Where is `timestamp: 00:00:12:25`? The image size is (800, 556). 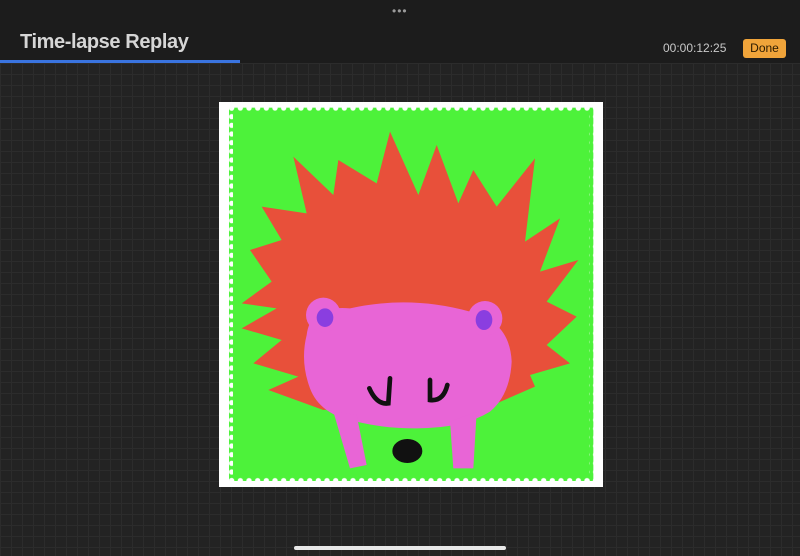
timestamp: 00:00:12:25 is located at coordinates (695, 48).